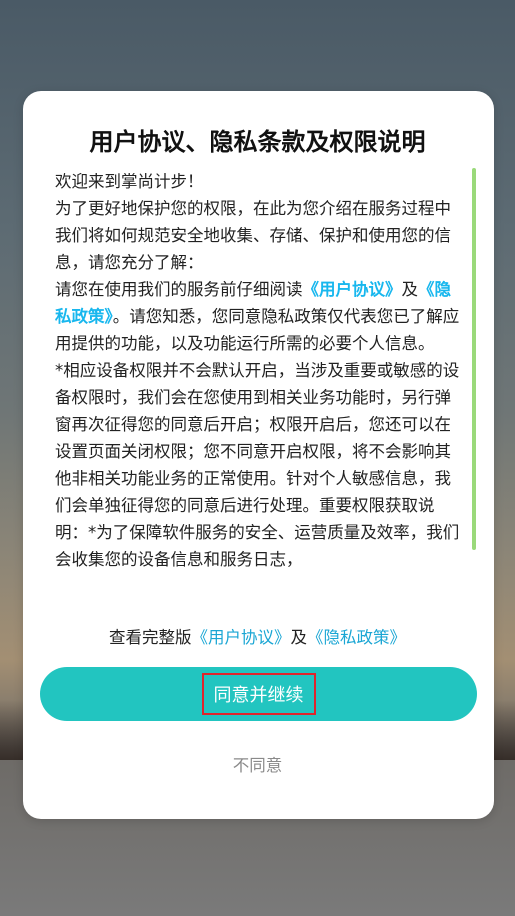 This screenshot has width=515, height=916. What do you see at coordinates (260, 602) in the screenshot?
I see `content-fade` at bounding box center [260, 602].